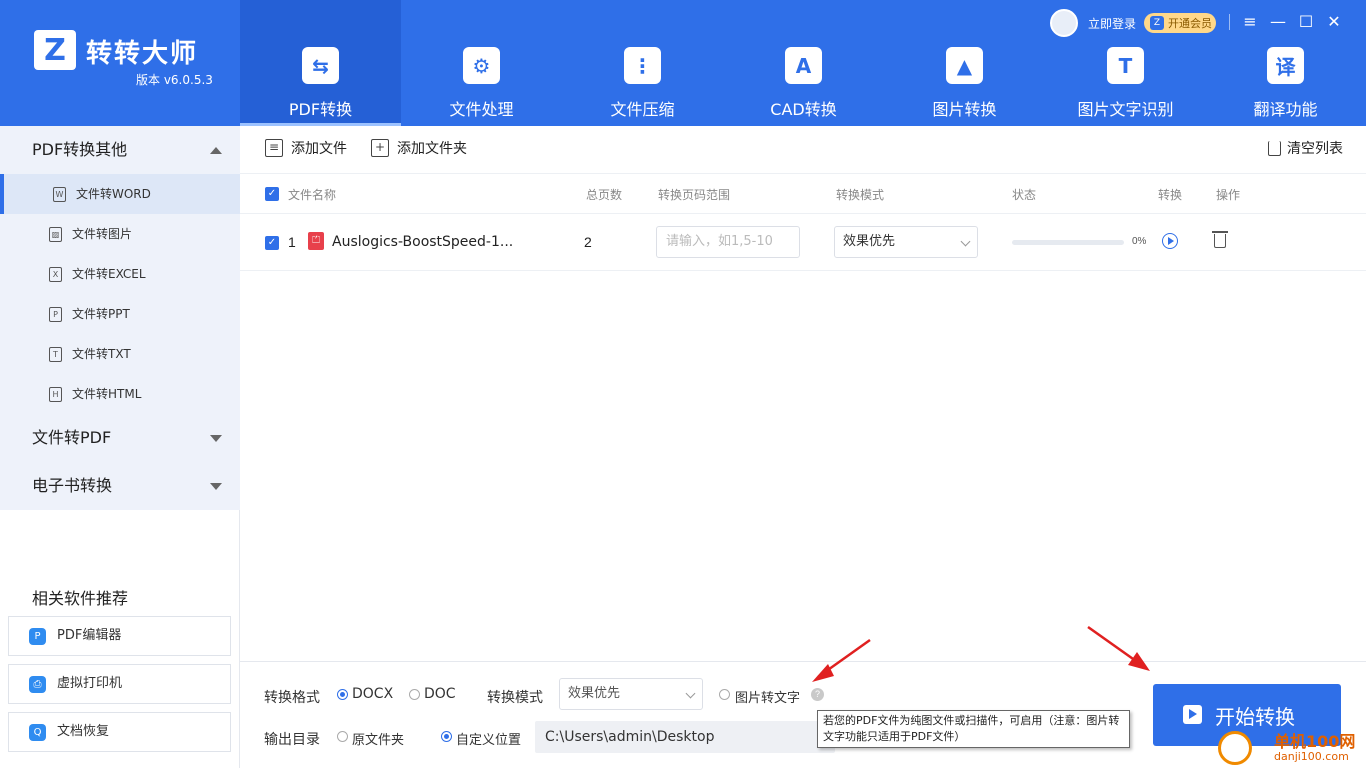  Describe the element at coordinates (981, 653) in the screenshot. I see `annotation-arrows` at that location.